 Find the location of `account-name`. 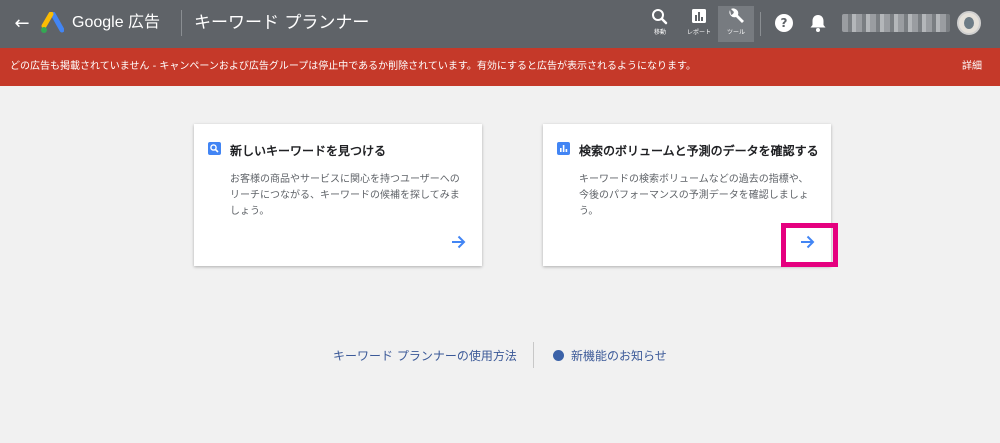

account-name is located at coordinates (896, 23).